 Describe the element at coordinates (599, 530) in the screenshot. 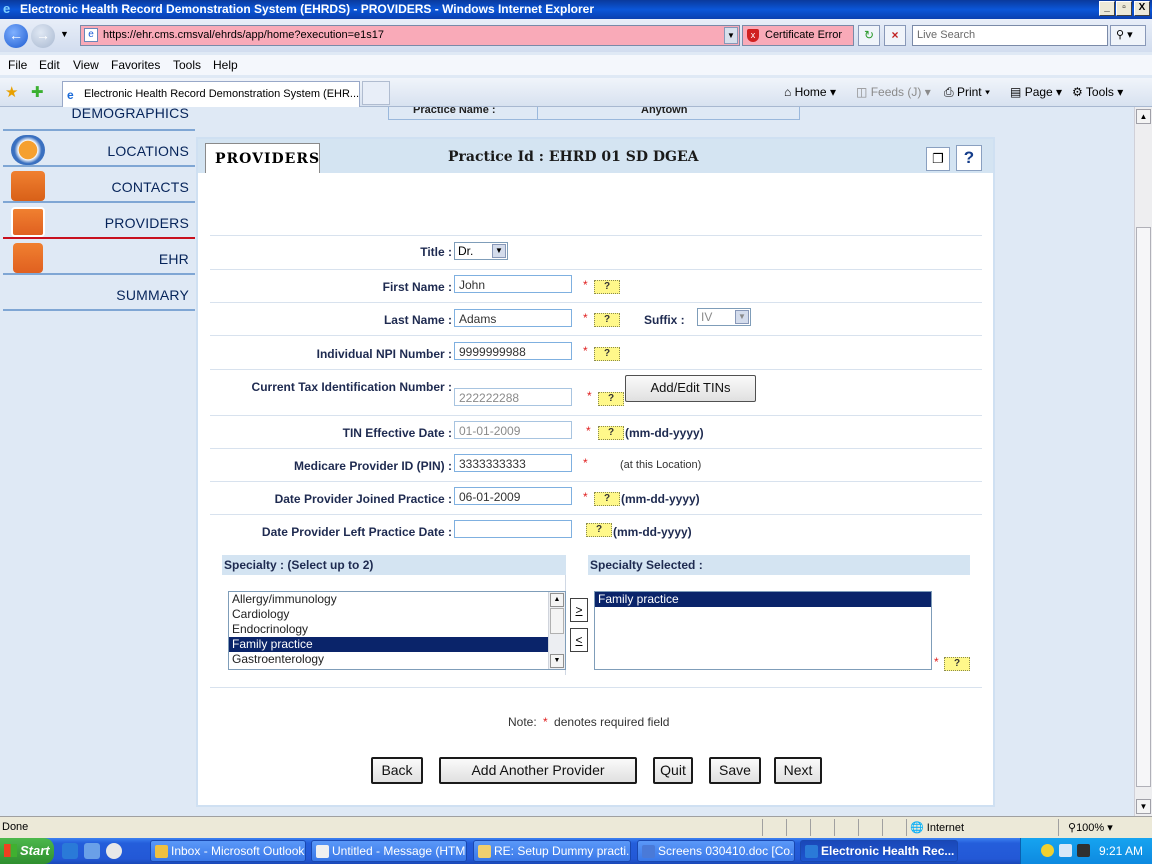

I see `left-date-help-button: ?` at that location.